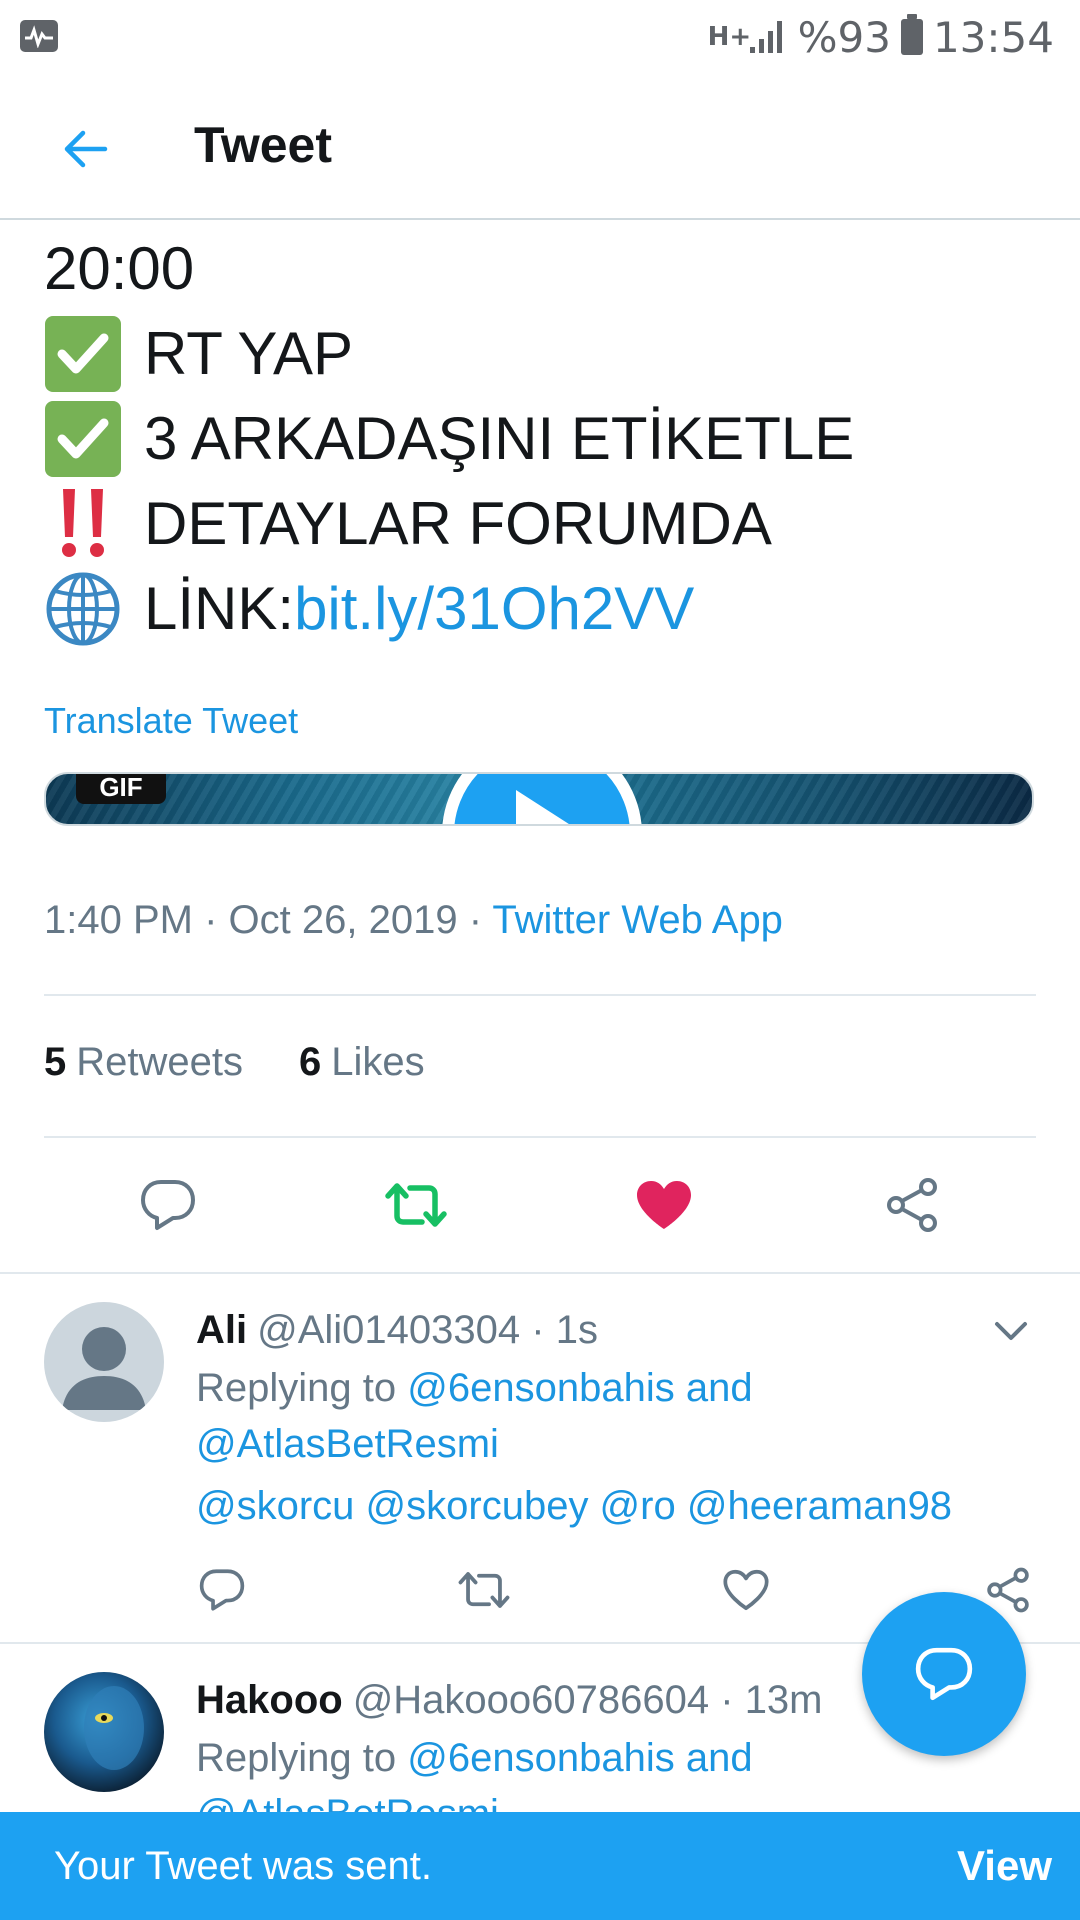 The image size is (1080, 1920). What do you see at coordinates (911, 34) in the screenshot?
I see `battery-icon` at bounding box center [911, 34].